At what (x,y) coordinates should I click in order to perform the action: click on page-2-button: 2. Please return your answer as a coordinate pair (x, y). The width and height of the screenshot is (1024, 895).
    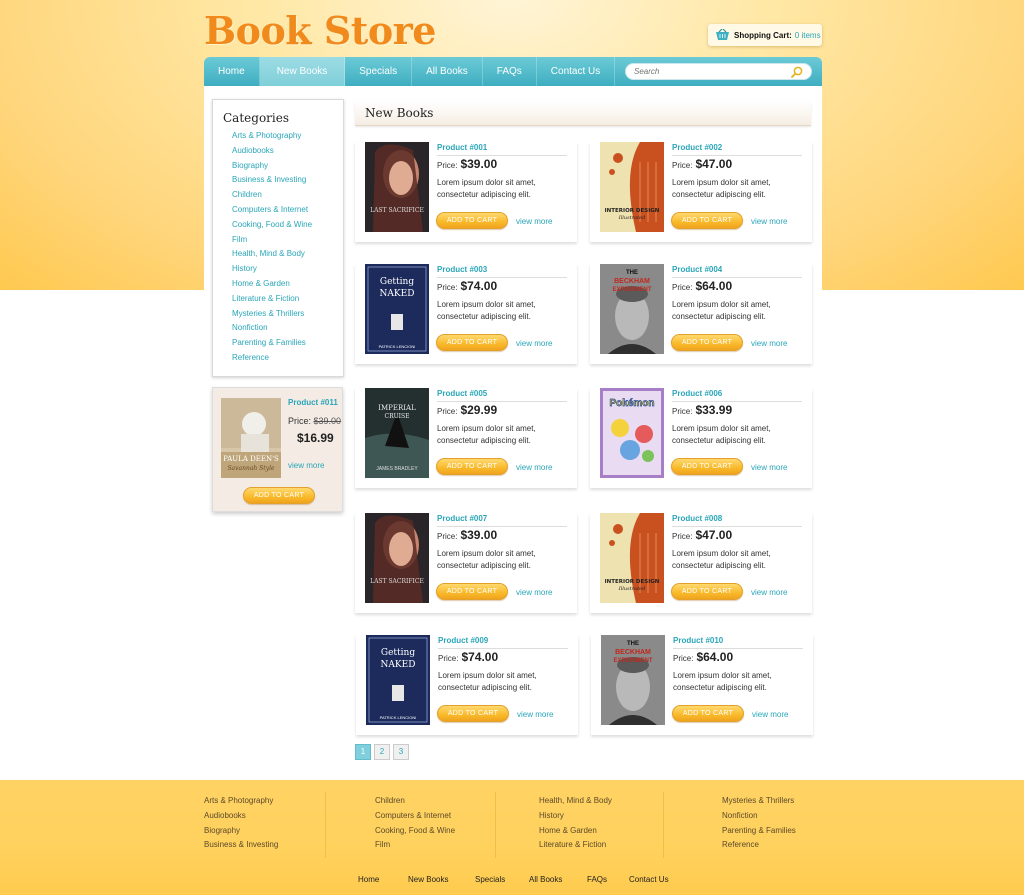
    Looking at the image, I should click on (382, 752).